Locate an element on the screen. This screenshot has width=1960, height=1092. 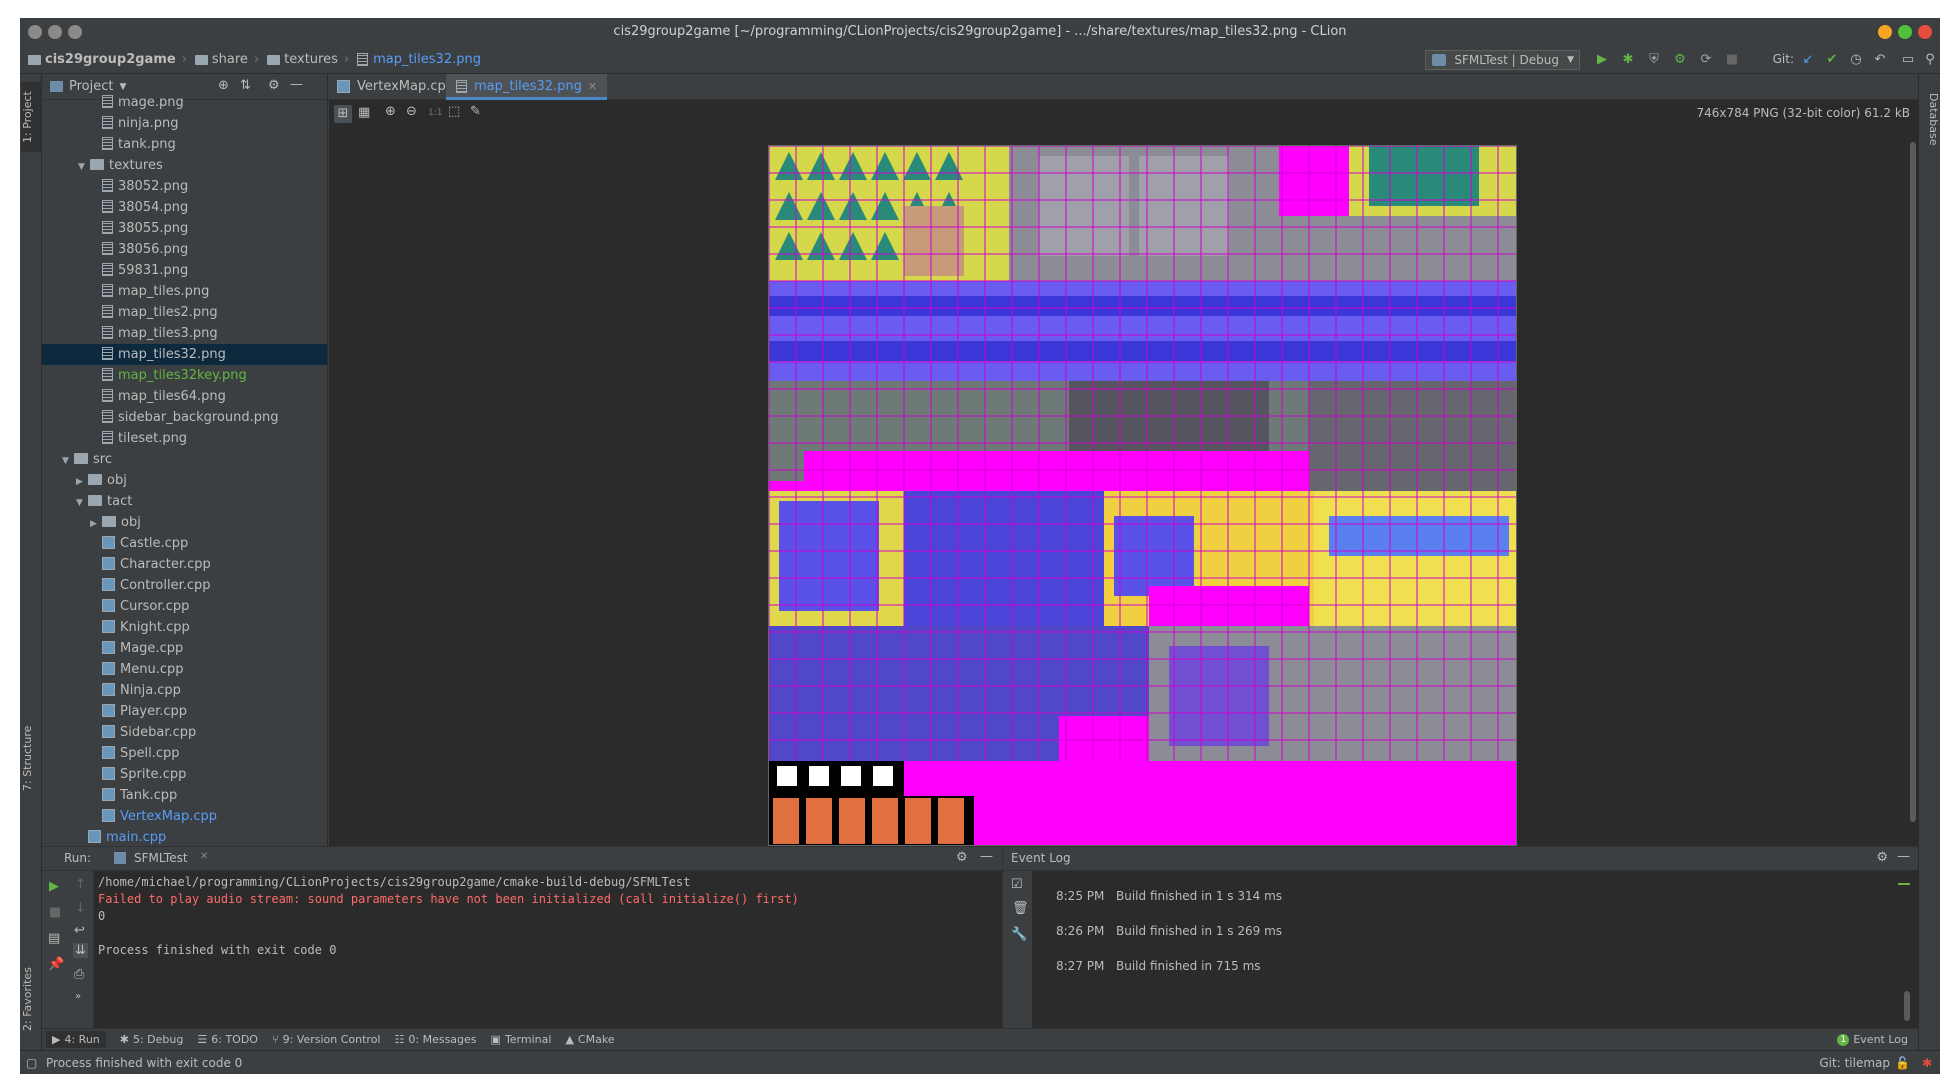
close-icon is located at coordinates (1925, 32).